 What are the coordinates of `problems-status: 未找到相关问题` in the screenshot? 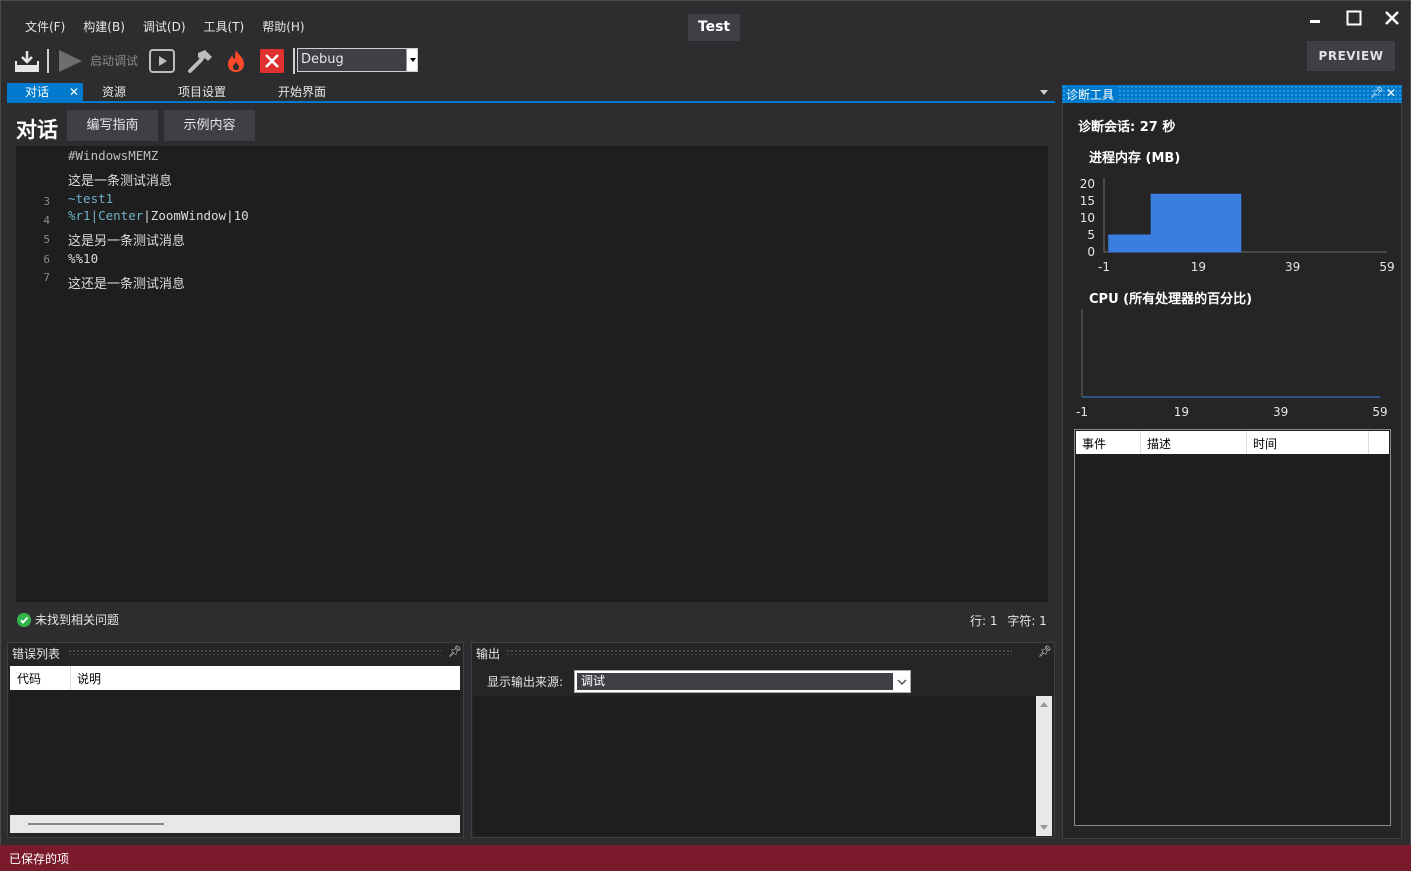 It's located at (68, 619).